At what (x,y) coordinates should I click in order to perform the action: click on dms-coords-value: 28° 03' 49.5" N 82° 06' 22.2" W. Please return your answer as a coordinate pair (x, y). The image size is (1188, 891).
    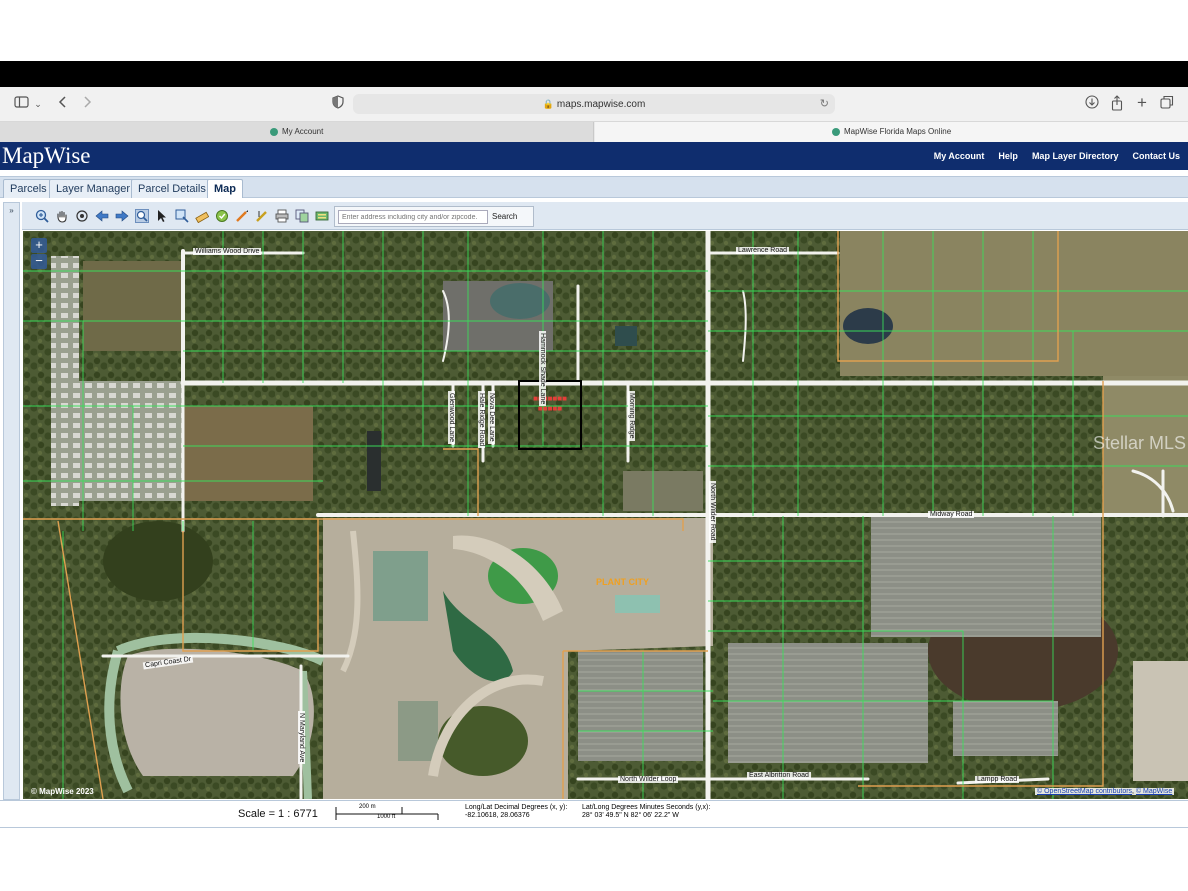
    Looking at the image, I should click on (630, 815).